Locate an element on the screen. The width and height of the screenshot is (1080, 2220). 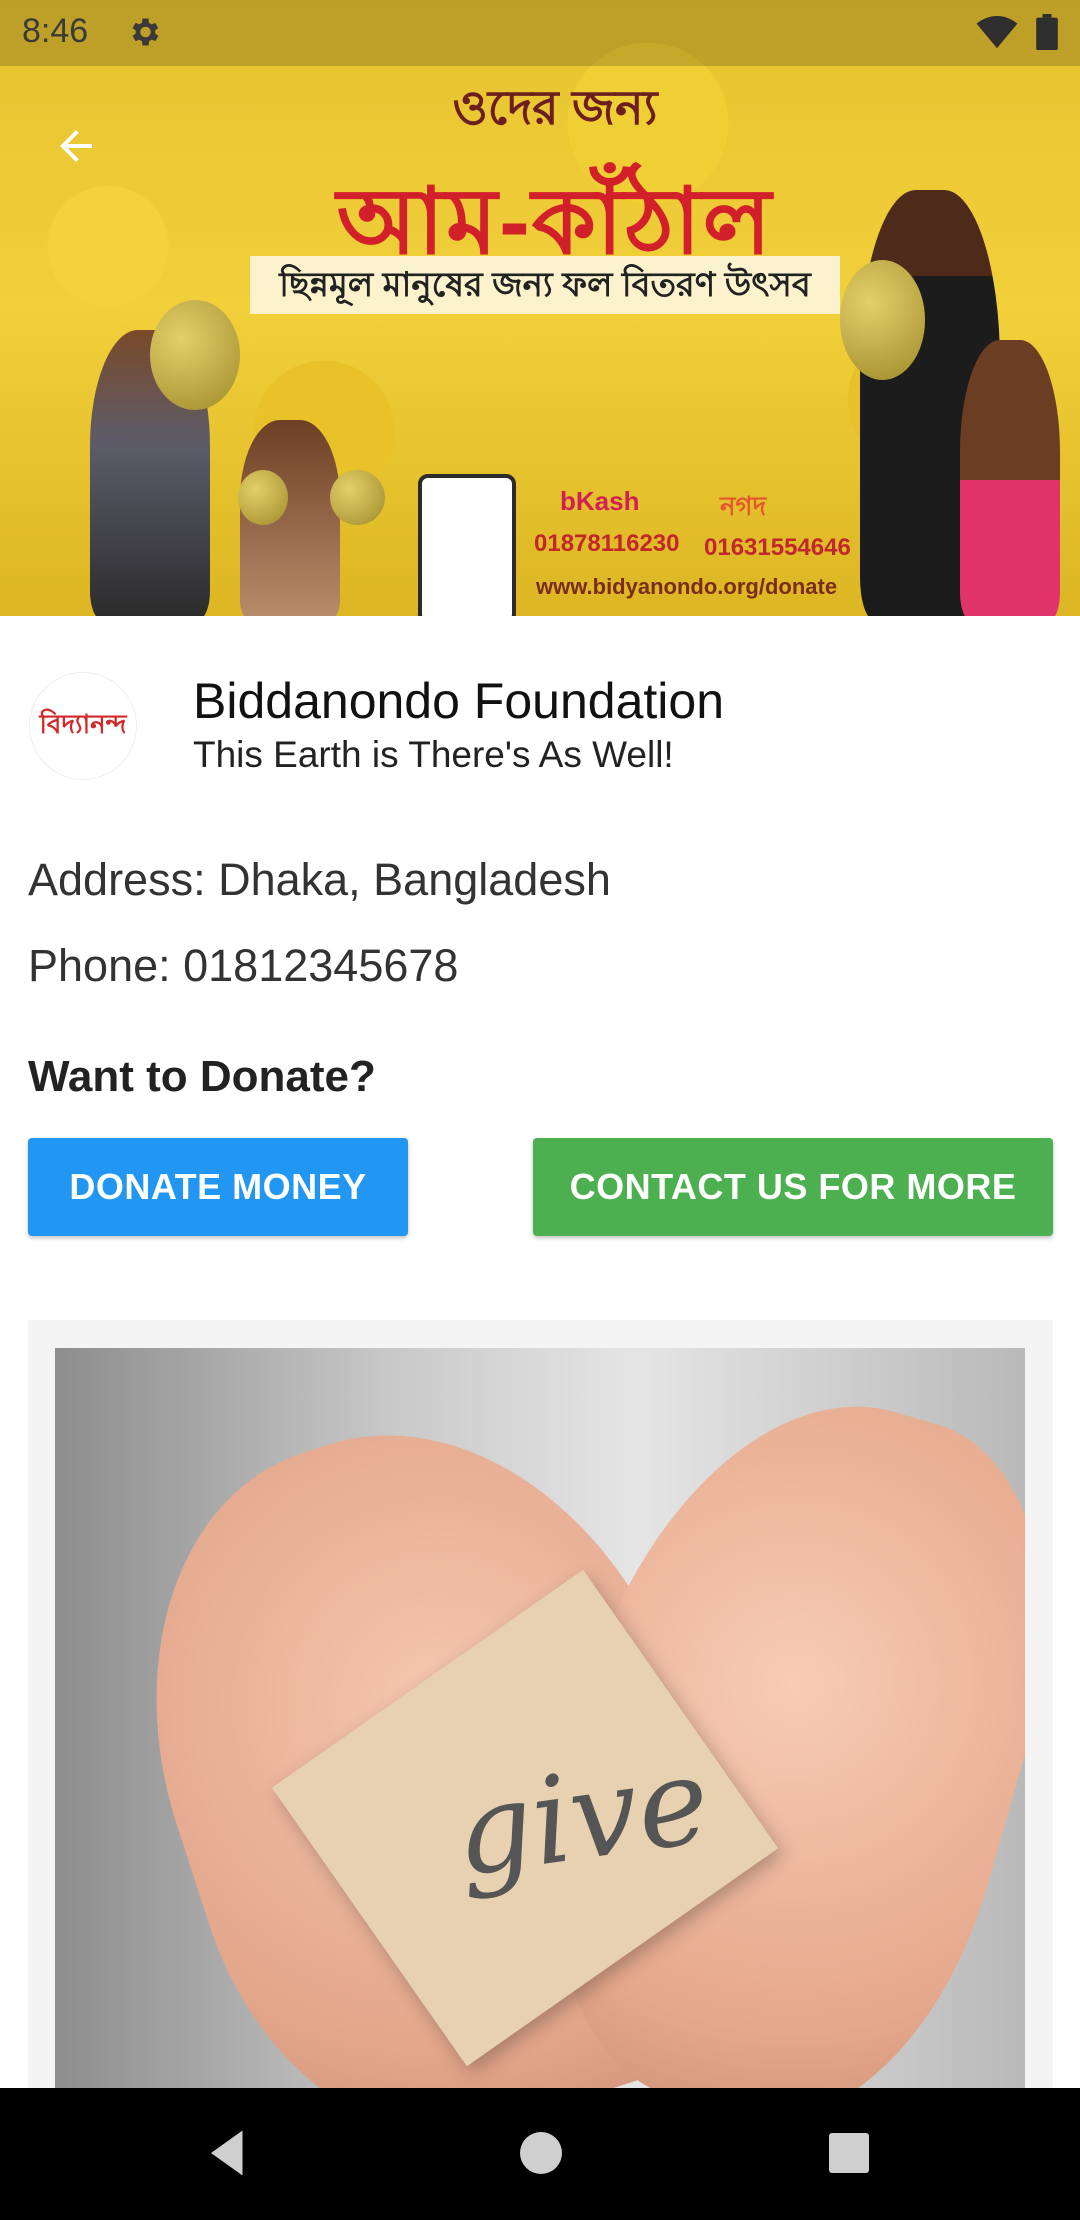
org-name: Biddanondo Foundation is located at coordinates (459, 701).